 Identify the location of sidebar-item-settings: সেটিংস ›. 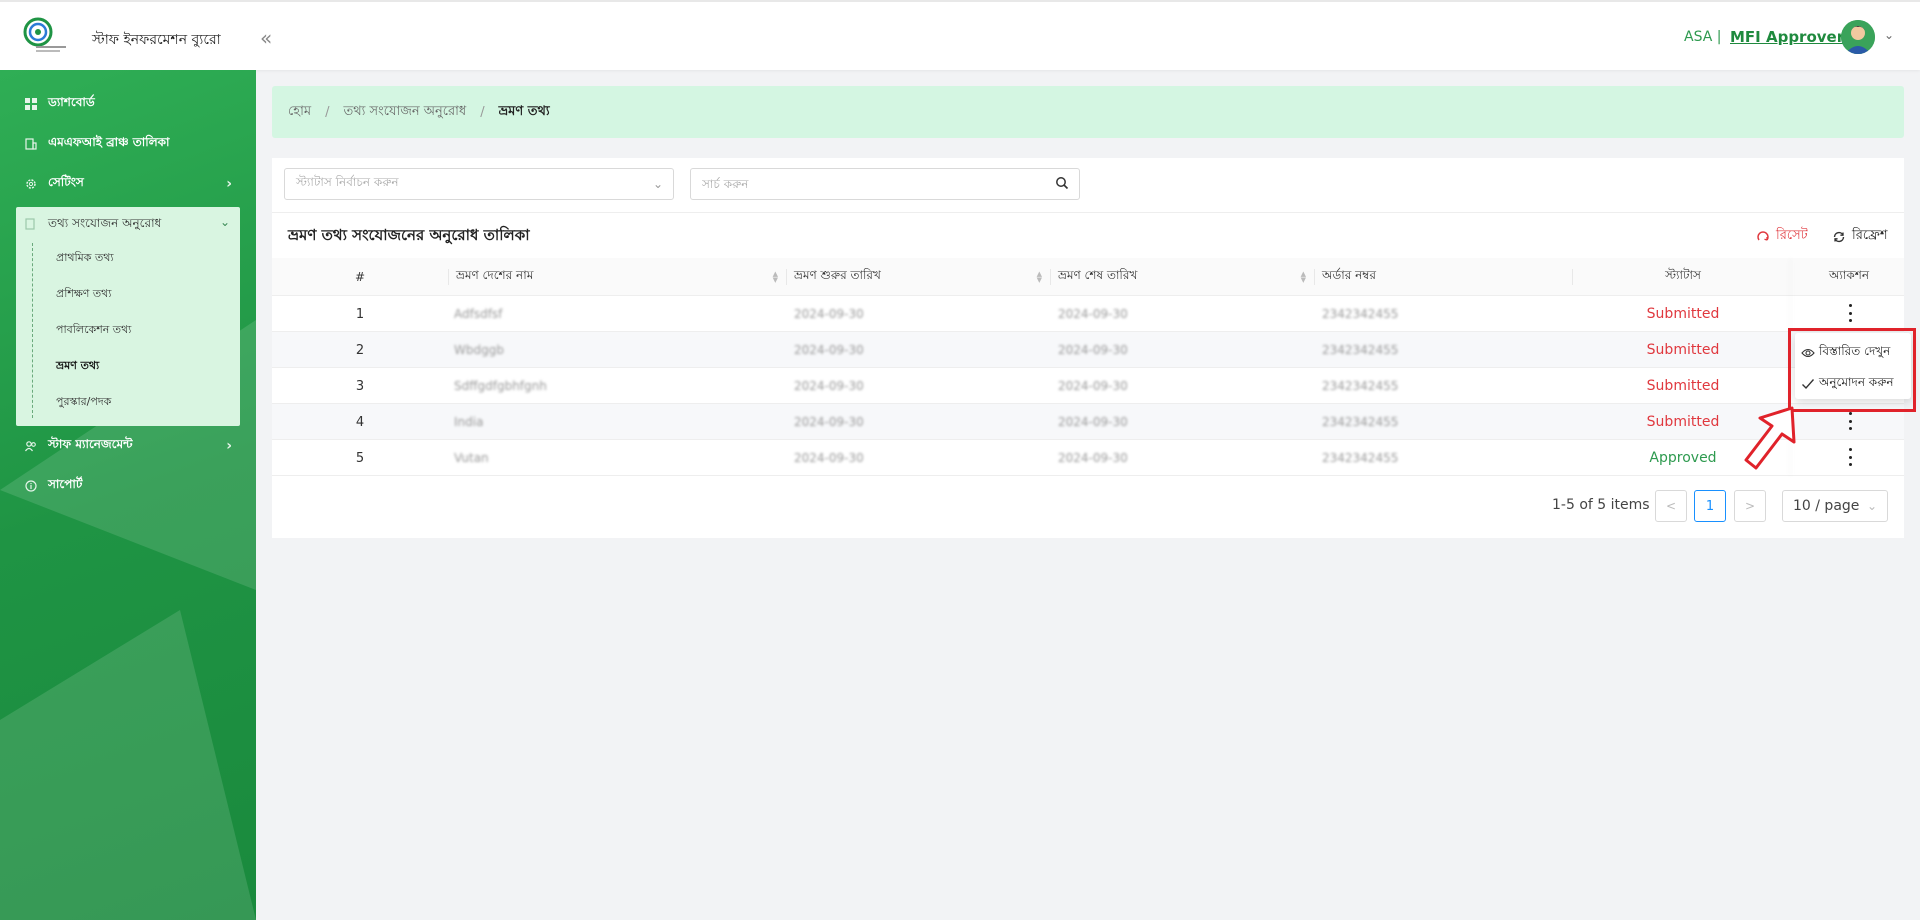
(128, 184).